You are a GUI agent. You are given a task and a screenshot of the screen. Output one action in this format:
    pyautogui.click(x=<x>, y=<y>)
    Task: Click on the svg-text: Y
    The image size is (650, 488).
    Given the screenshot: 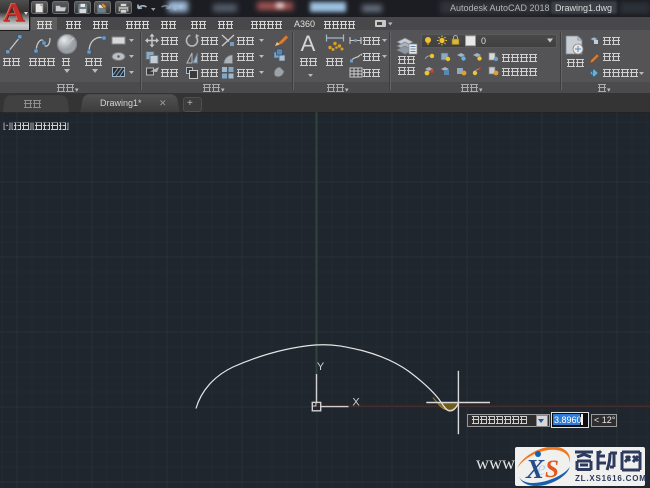 What is the action you would take?
    pyautogui.click(x=321, y=367)
    